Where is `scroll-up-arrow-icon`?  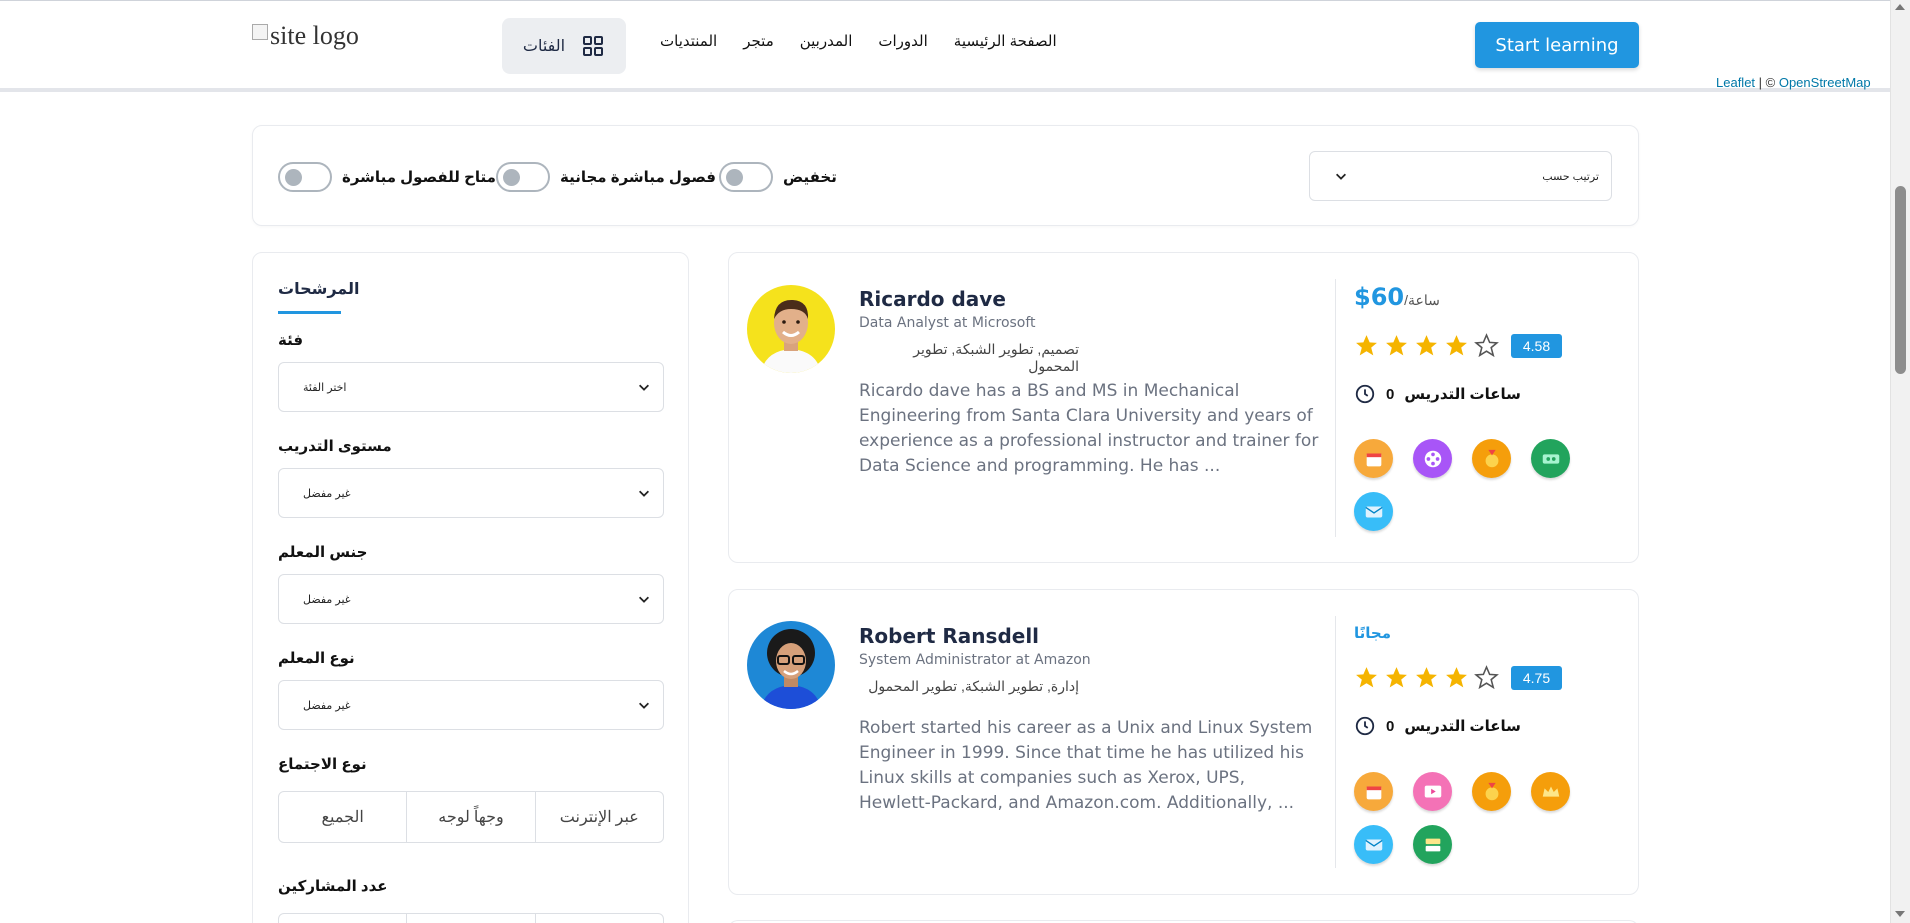
scroll-up-arrow-icon is located at coordinates (1900, 7).